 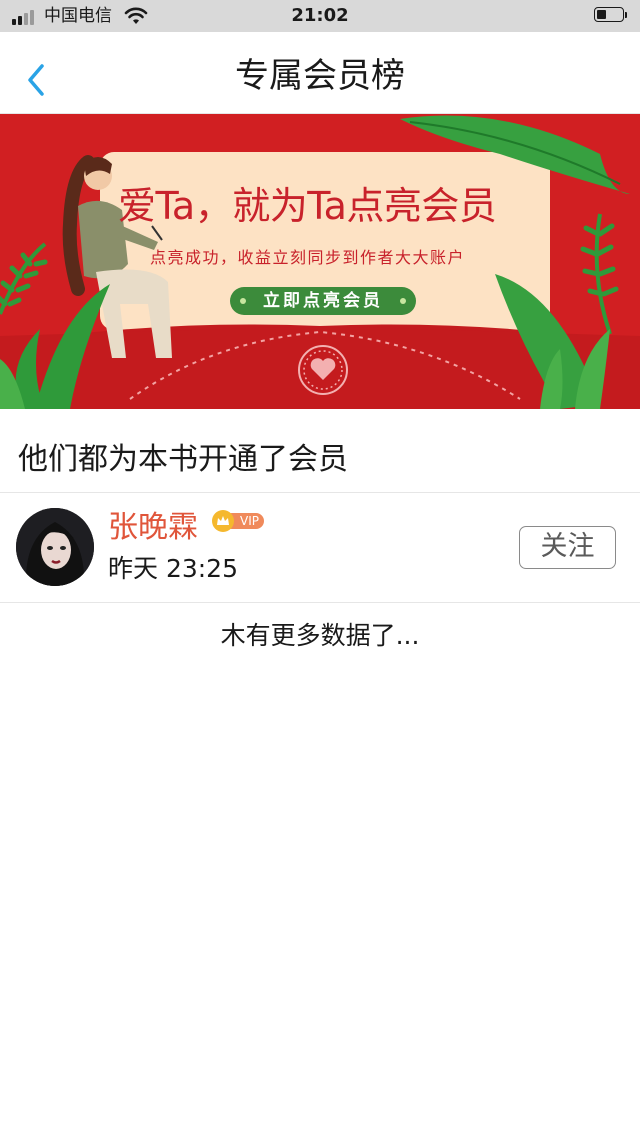 What do you see at coordinates (243, 301) in the screenshot?
I see `button-dot-left` at bounding box center [243, 301].